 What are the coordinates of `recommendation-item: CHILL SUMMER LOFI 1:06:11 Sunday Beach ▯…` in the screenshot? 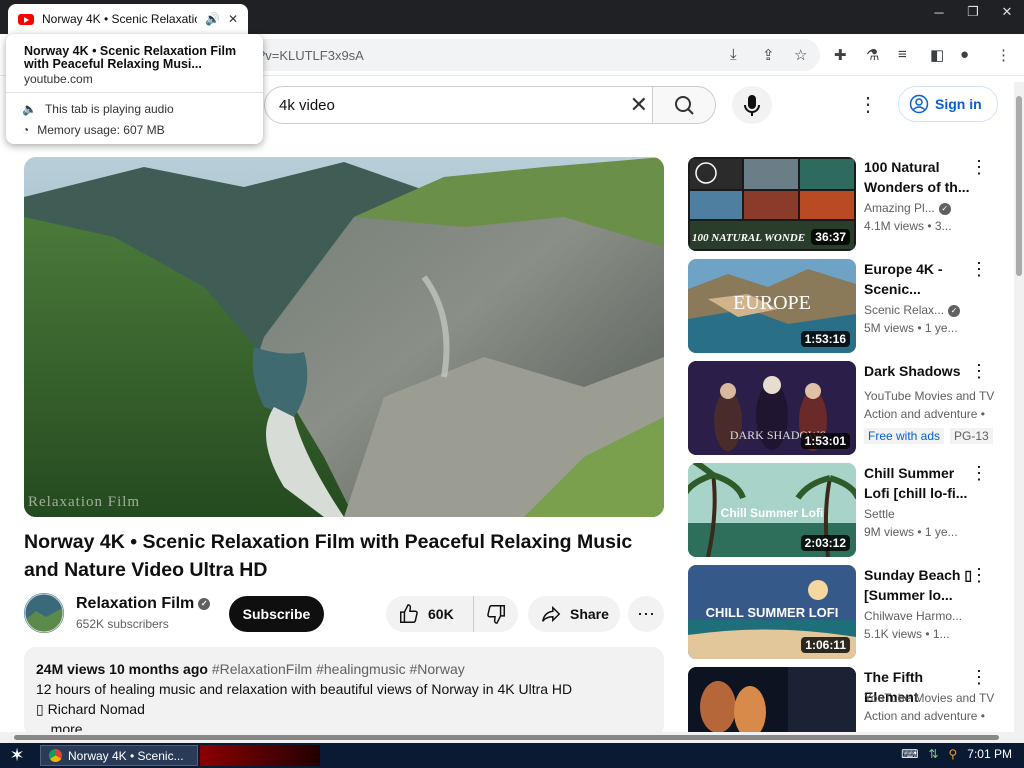 It's located at (850, 612).